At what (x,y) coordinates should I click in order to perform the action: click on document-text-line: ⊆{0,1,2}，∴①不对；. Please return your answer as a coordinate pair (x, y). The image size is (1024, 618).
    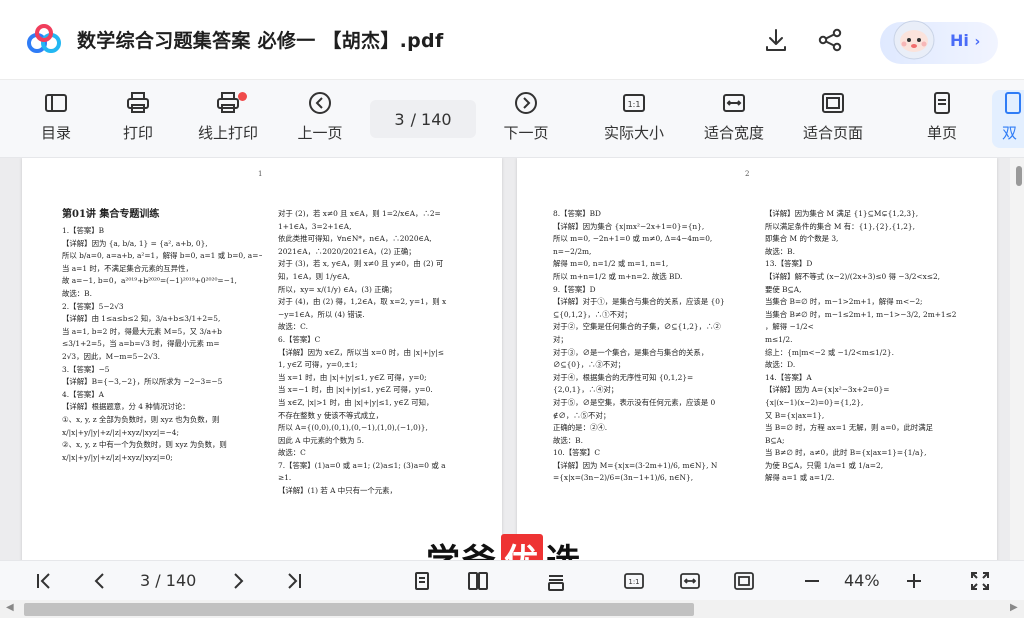
    Looking at the image, I should click on (592, 314).